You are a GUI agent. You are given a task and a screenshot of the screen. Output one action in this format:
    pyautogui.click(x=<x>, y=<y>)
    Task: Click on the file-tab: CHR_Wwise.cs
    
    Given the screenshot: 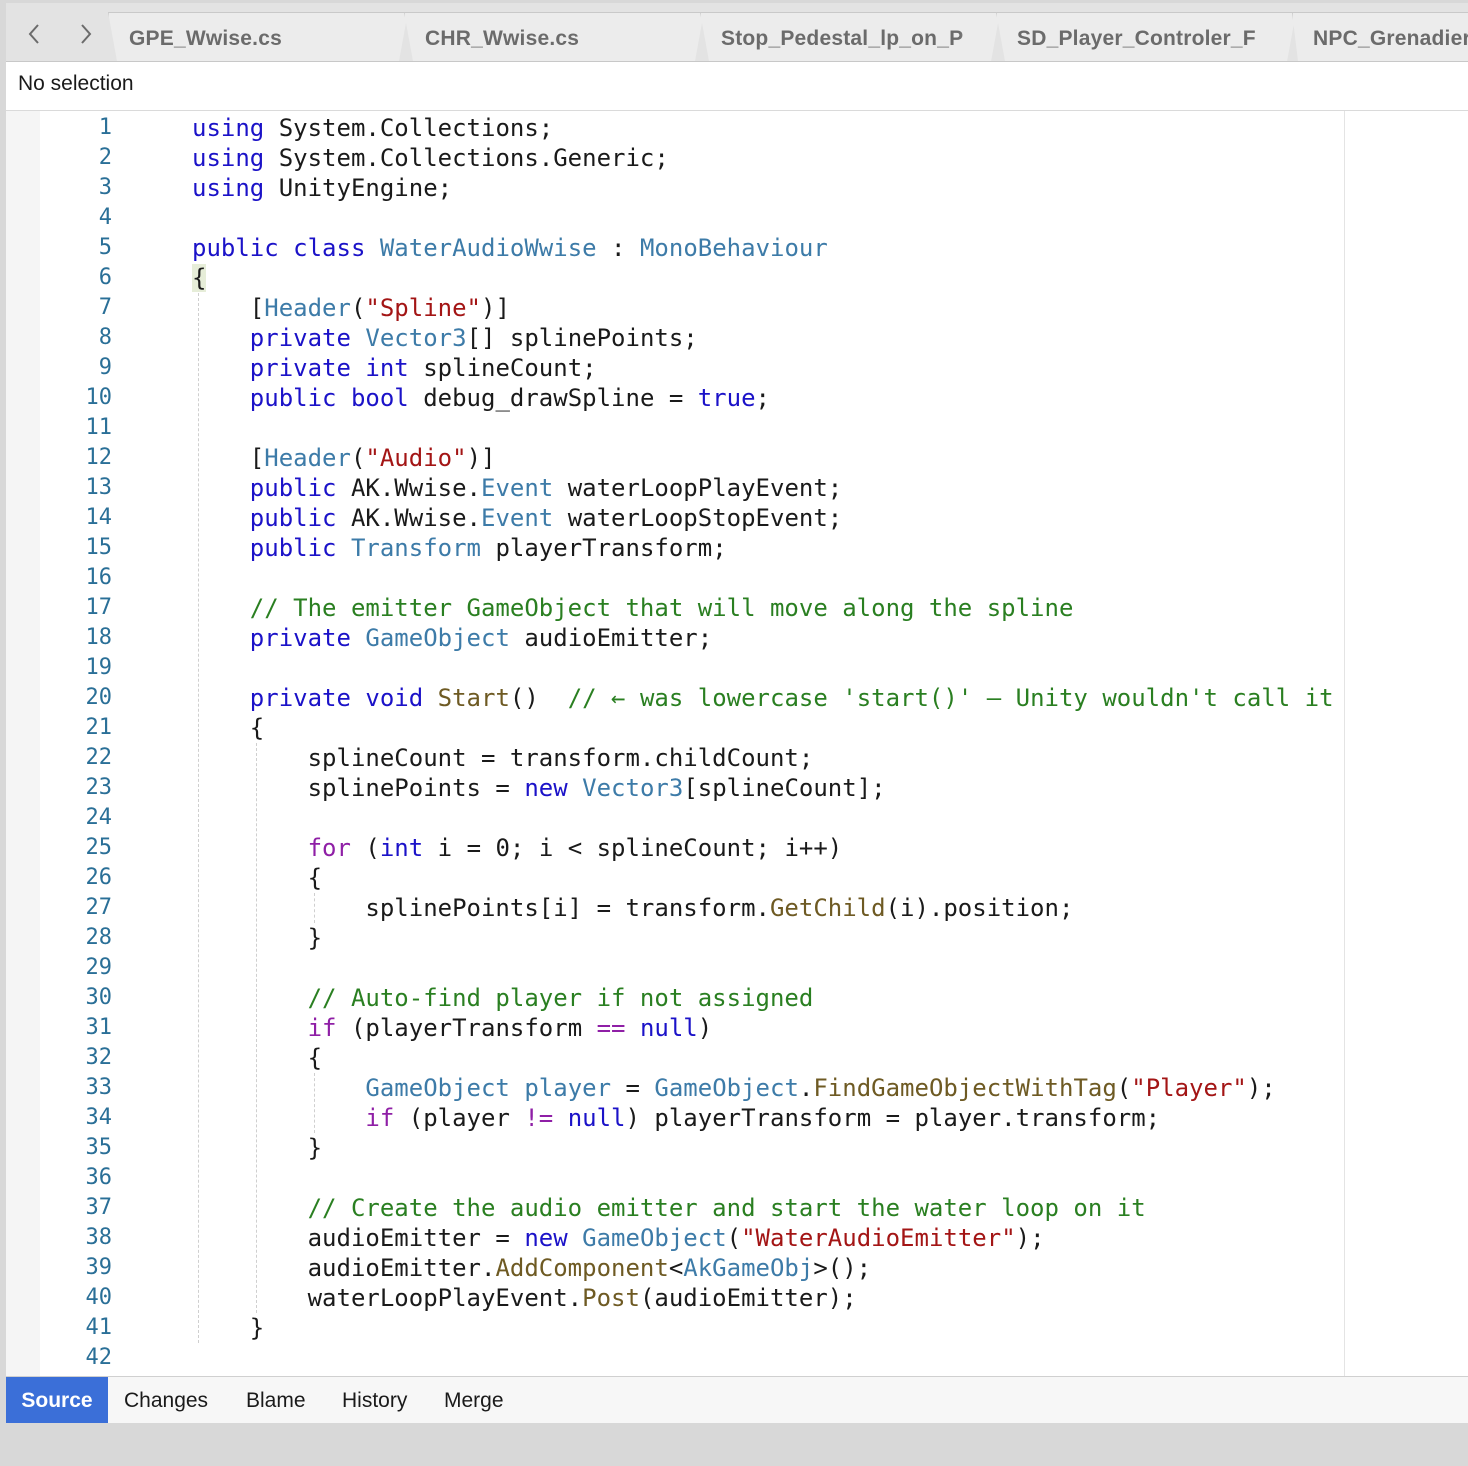 What is the action you would take?
    pyautogui.click(x=554, y=36)
    